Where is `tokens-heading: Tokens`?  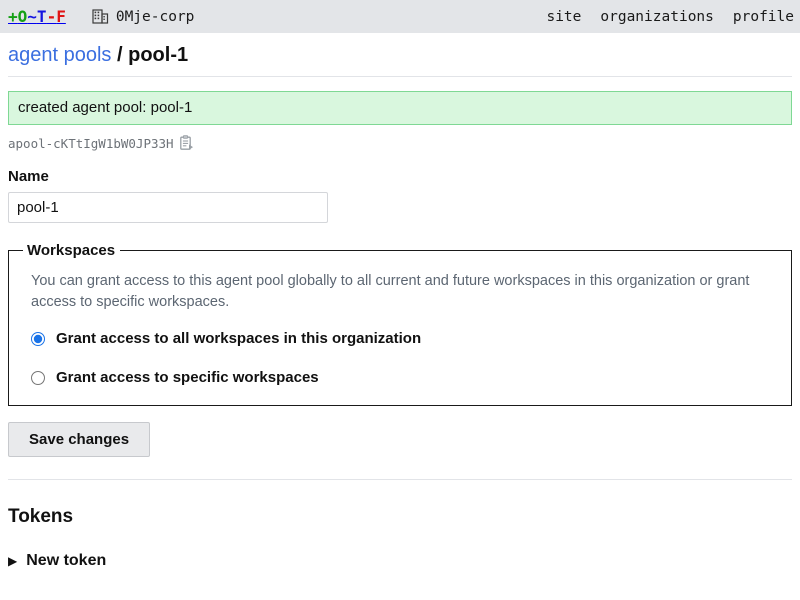 tokens-heading: Tokens is located at coordinates (41, 516).